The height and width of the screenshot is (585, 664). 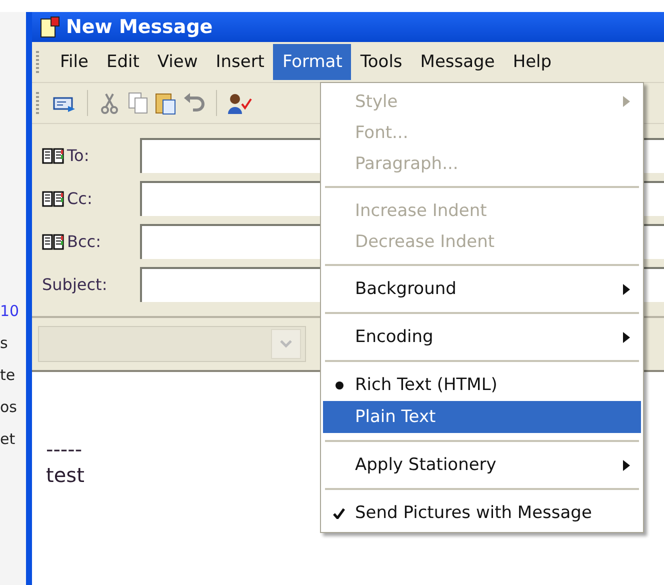 What do you see at coordinates (8, 439) in the screenshot?
I see `background-text: et` at bounding box center [8, 439].